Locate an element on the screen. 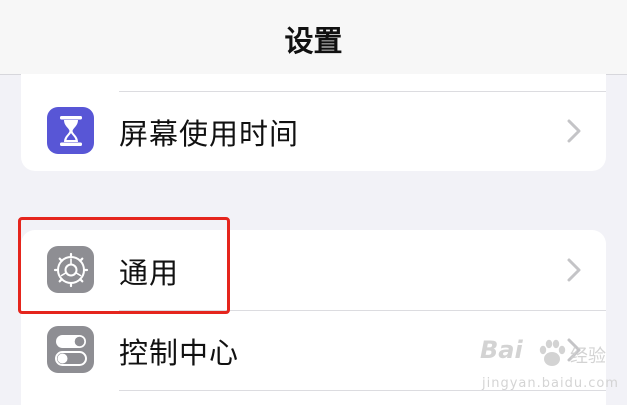 This screenshot has height=405, width=627. toggles-icon is located at coordinates (70, 349).